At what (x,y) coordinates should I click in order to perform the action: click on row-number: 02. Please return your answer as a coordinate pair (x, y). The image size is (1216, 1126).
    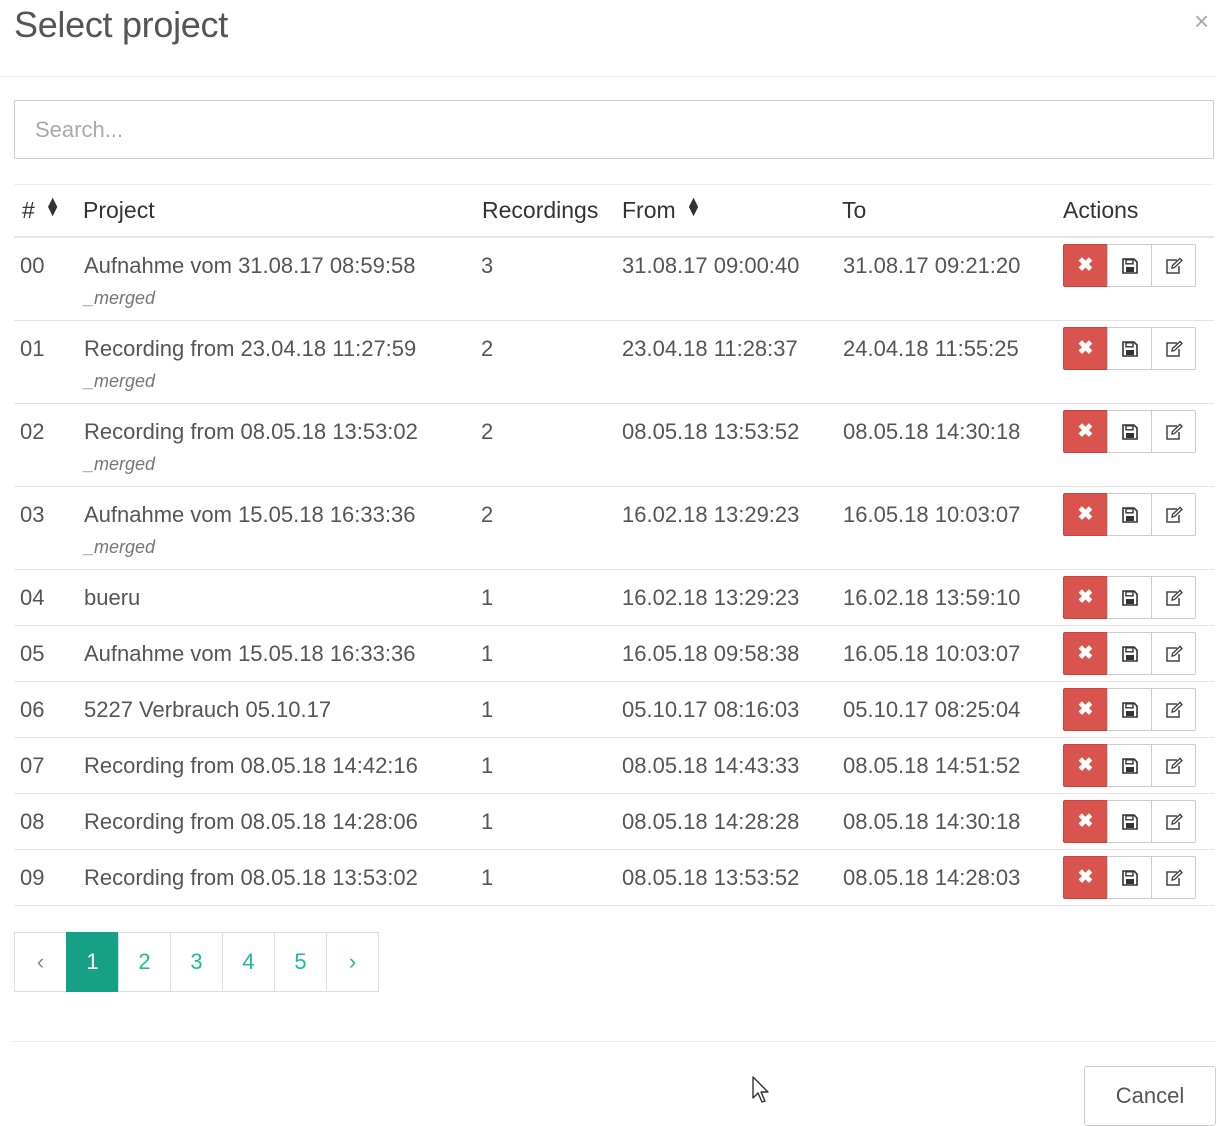
    Looking at the image, I should click on (32, 431).